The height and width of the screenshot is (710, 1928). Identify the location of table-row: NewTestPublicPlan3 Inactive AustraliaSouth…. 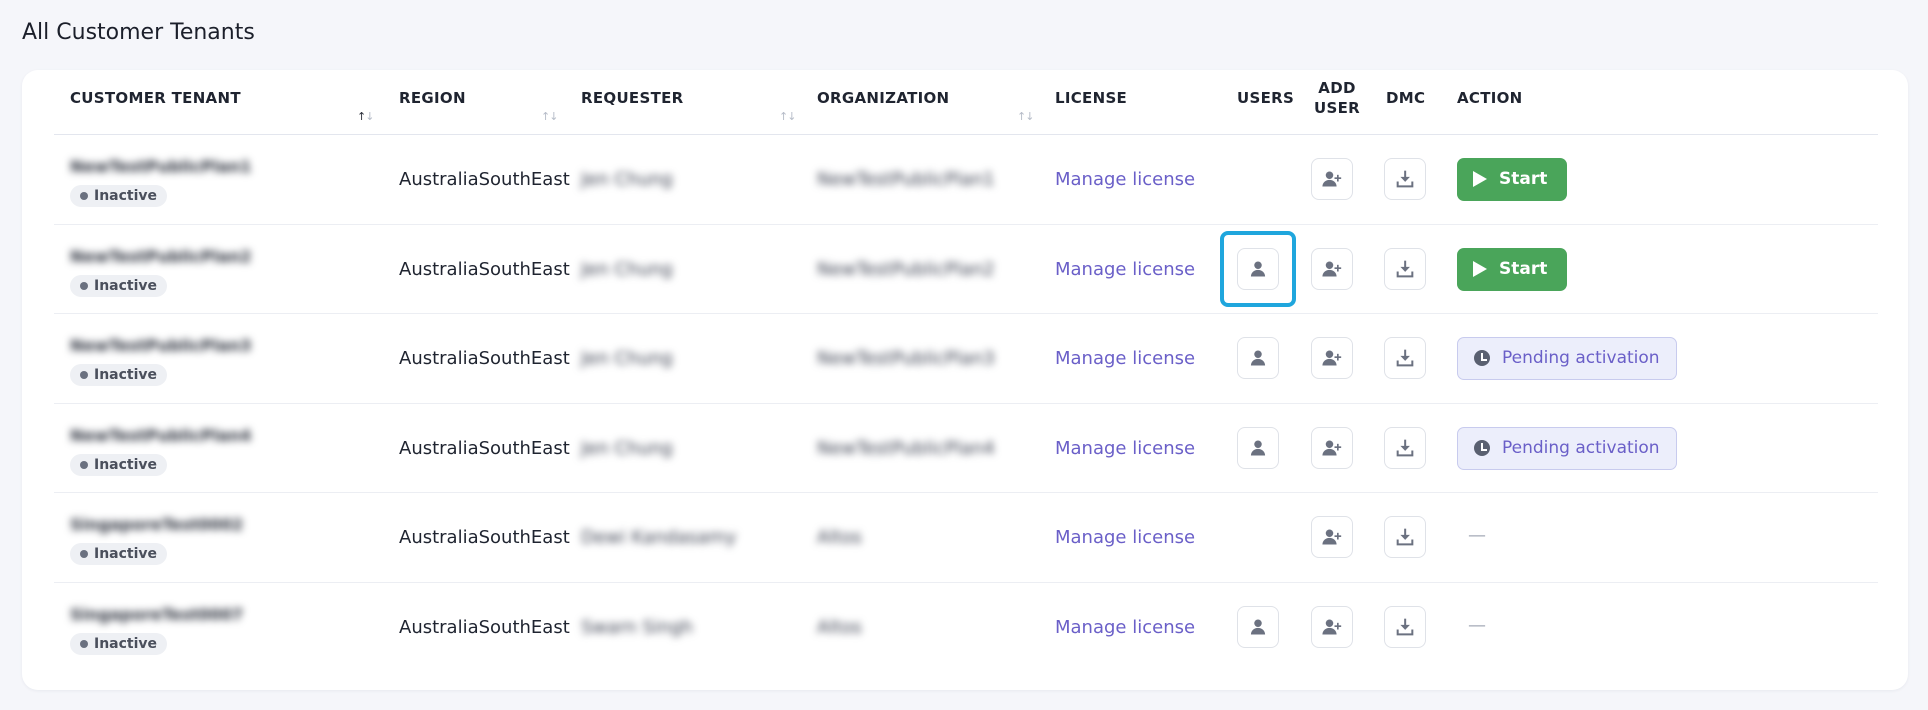
(966, 359).